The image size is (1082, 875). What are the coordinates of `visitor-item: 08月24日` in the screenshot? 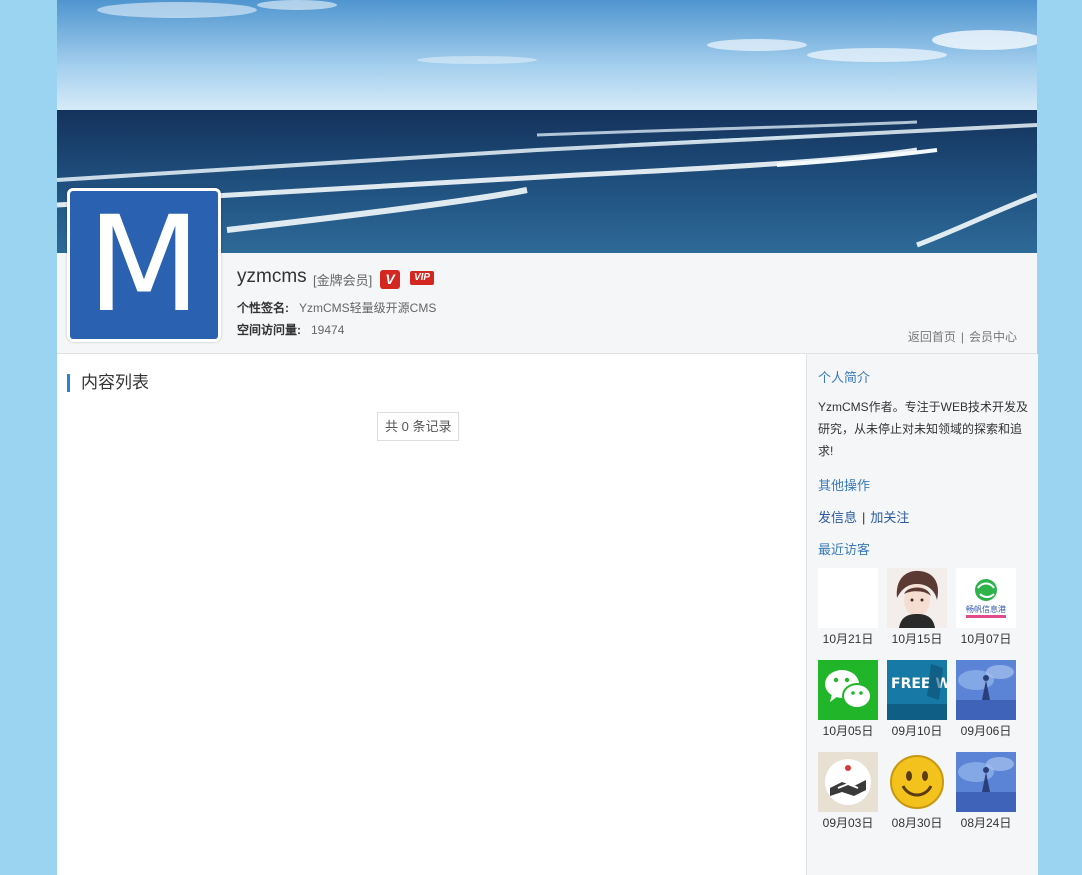 It's located at (986, 791).